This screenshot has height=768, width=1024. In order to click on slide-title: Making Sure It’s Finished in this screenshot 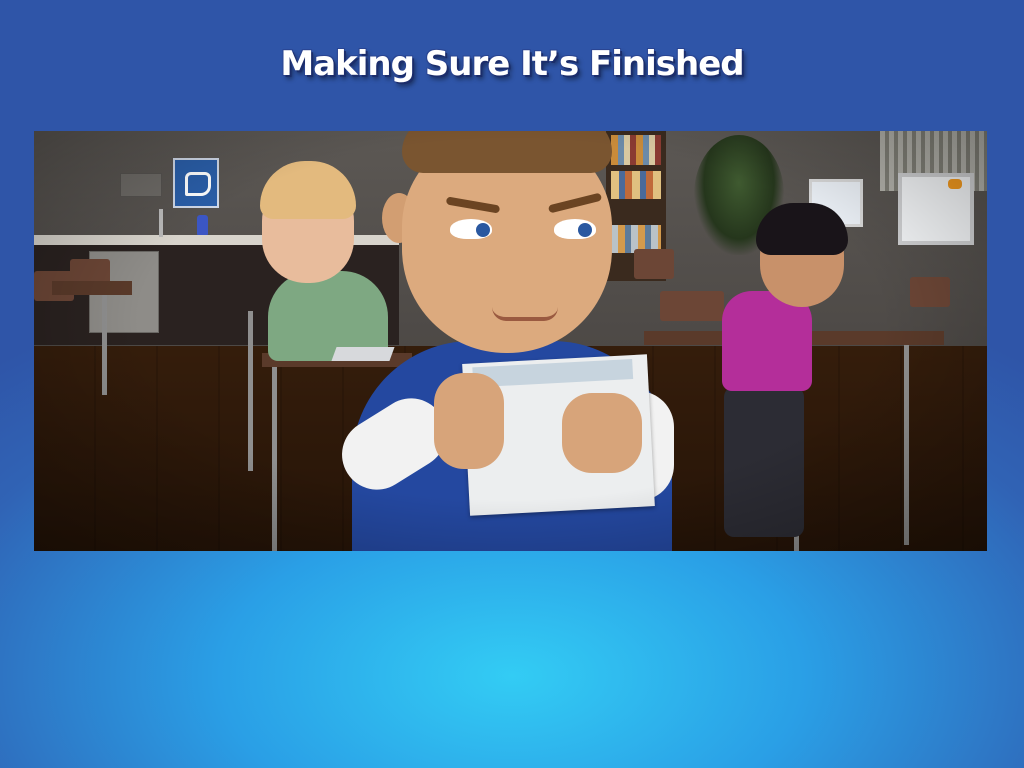, I will do `click(512, 64)`.